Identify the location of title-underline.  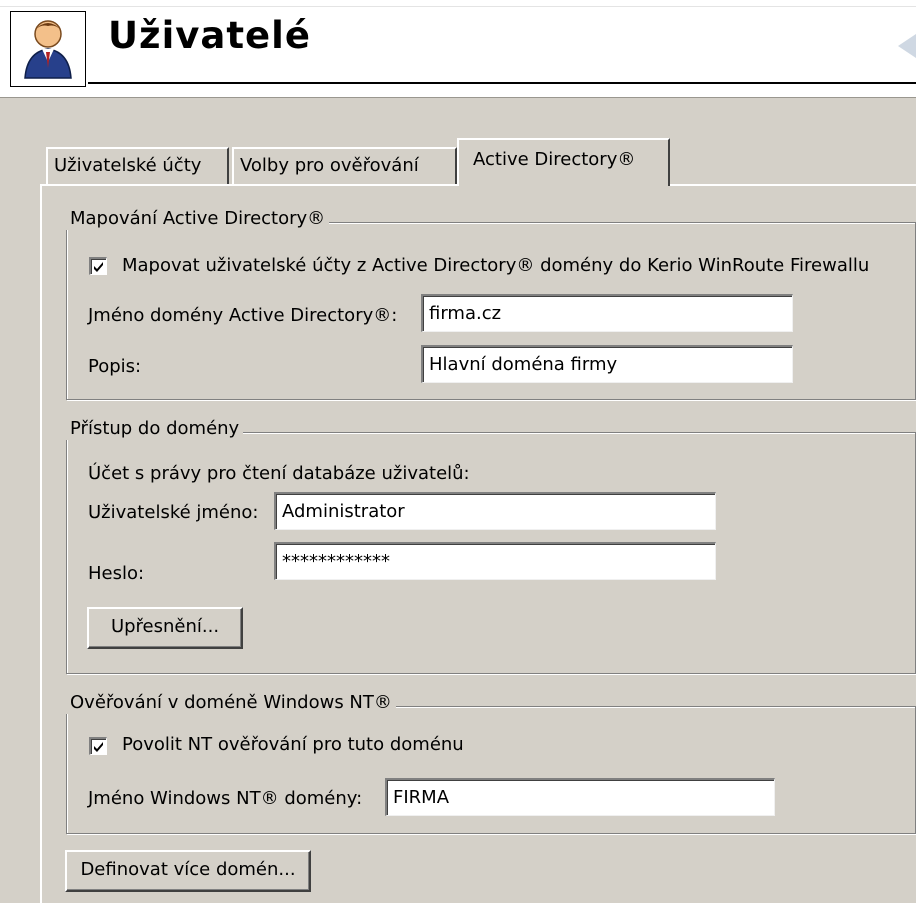
(502, 83).